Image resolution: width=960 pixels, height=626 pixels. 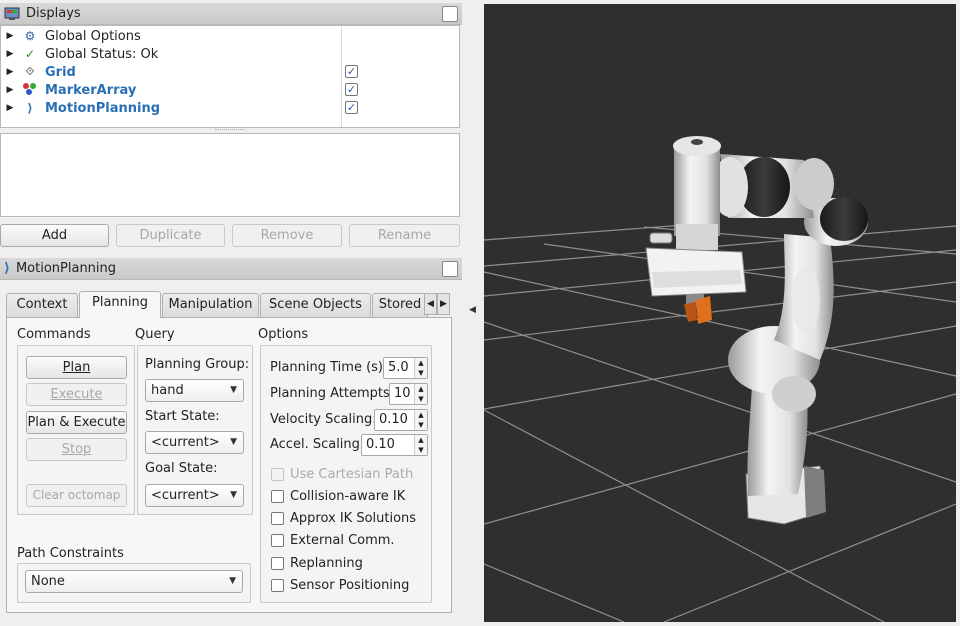 What do you see at coordinates (353, 518) in the screenshot?
I see `checkbox-label: Approx IK Solutions` at bounding box center [353, 518].